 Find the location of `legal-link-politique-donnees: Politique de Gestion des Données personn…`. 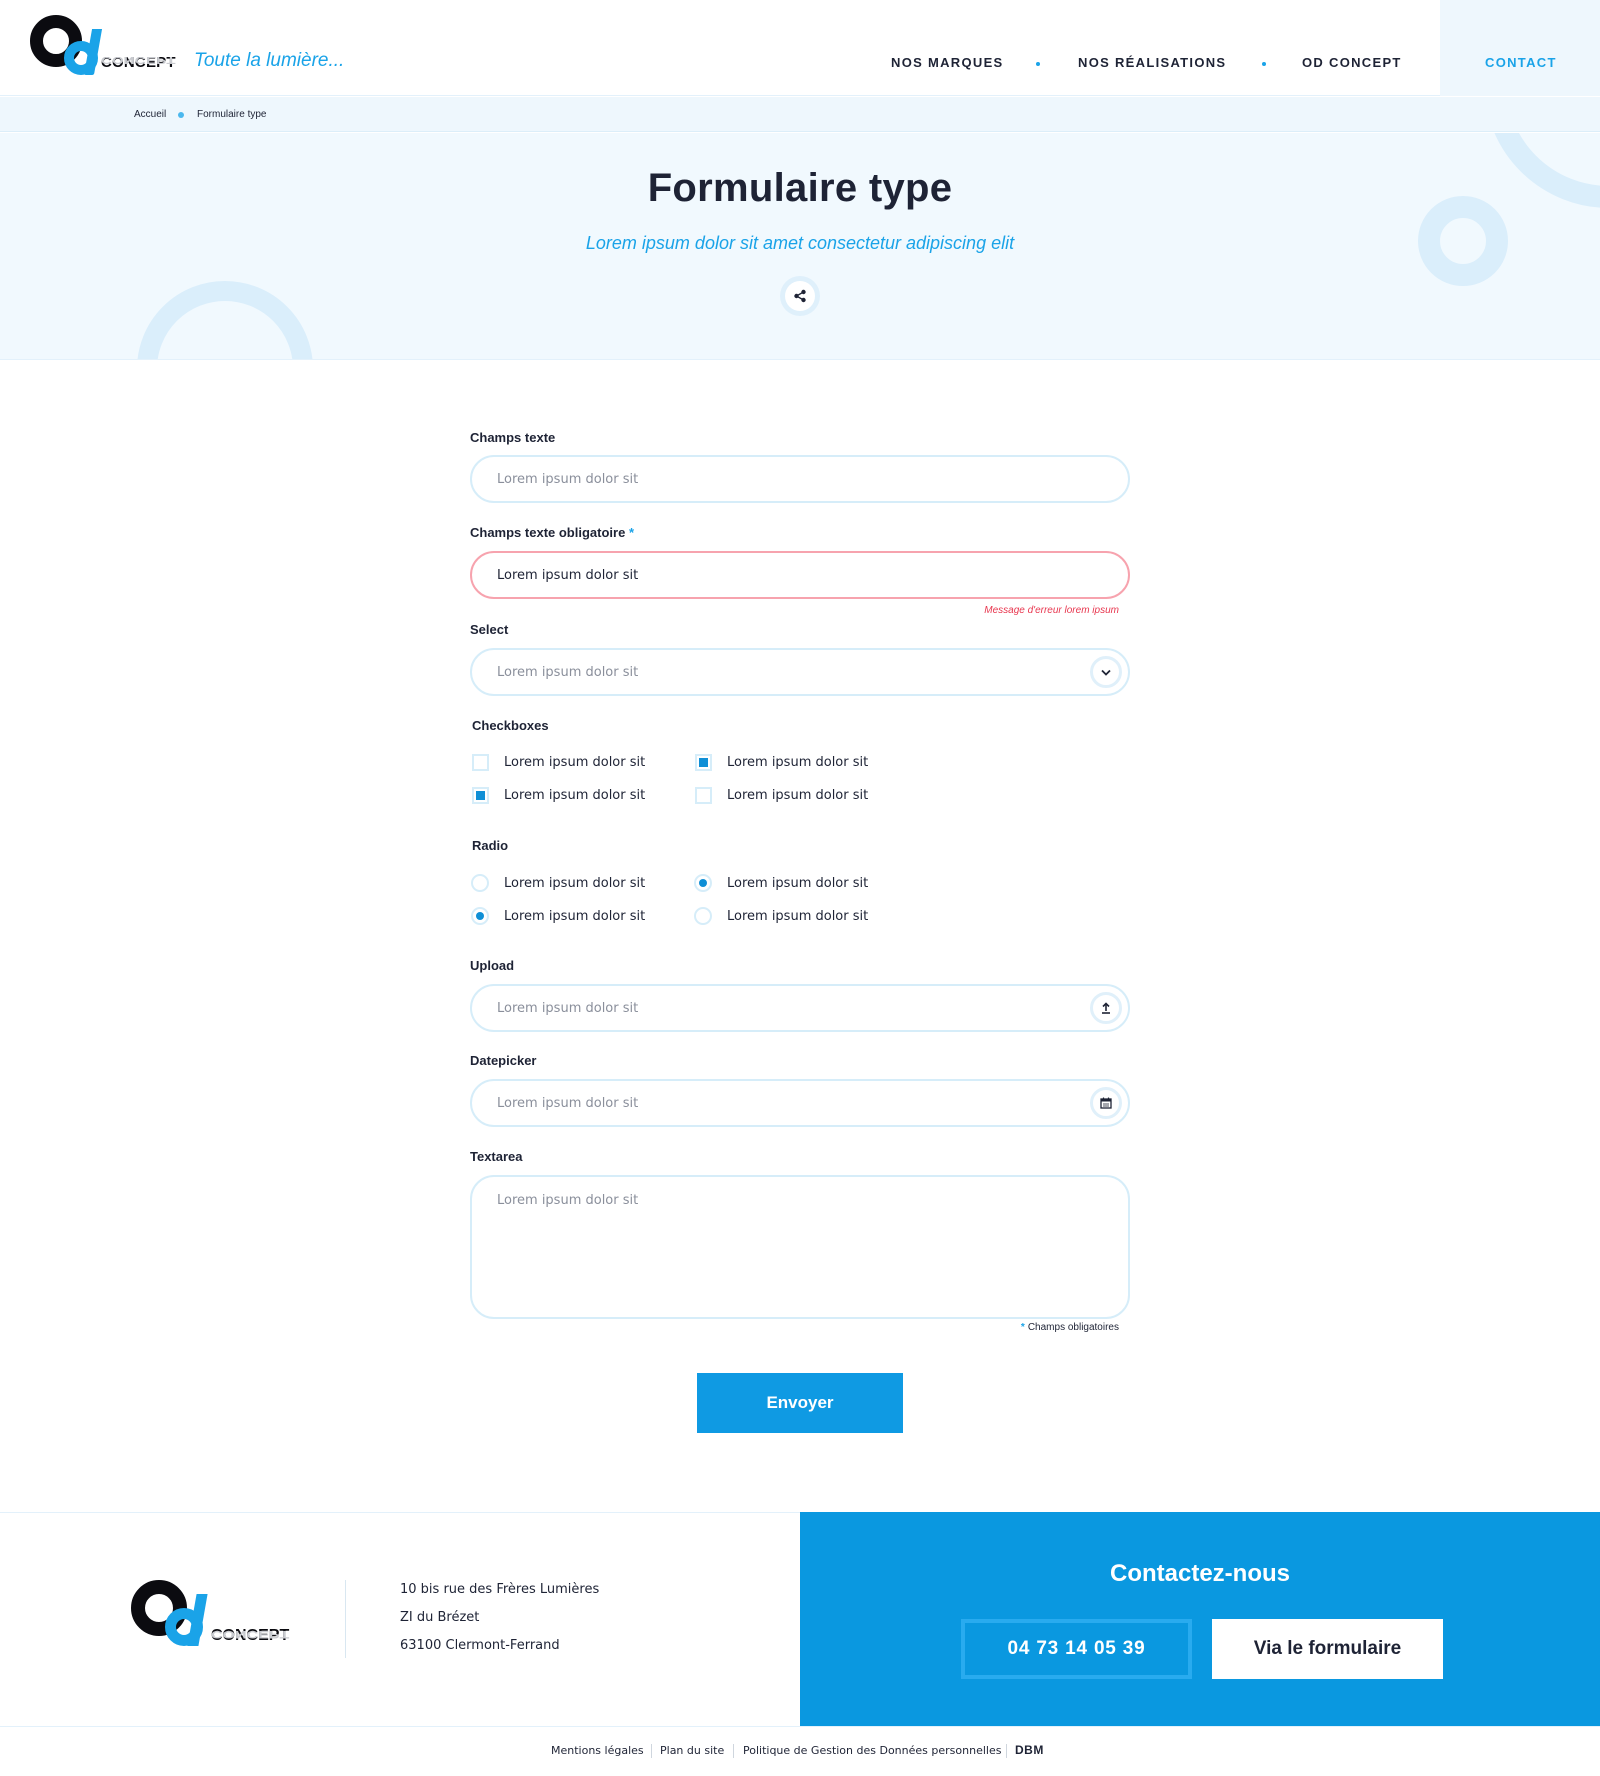

legal-link-politique-donnees: Politique de Gestion des Données personn… is located at coordinates (872, 1750).